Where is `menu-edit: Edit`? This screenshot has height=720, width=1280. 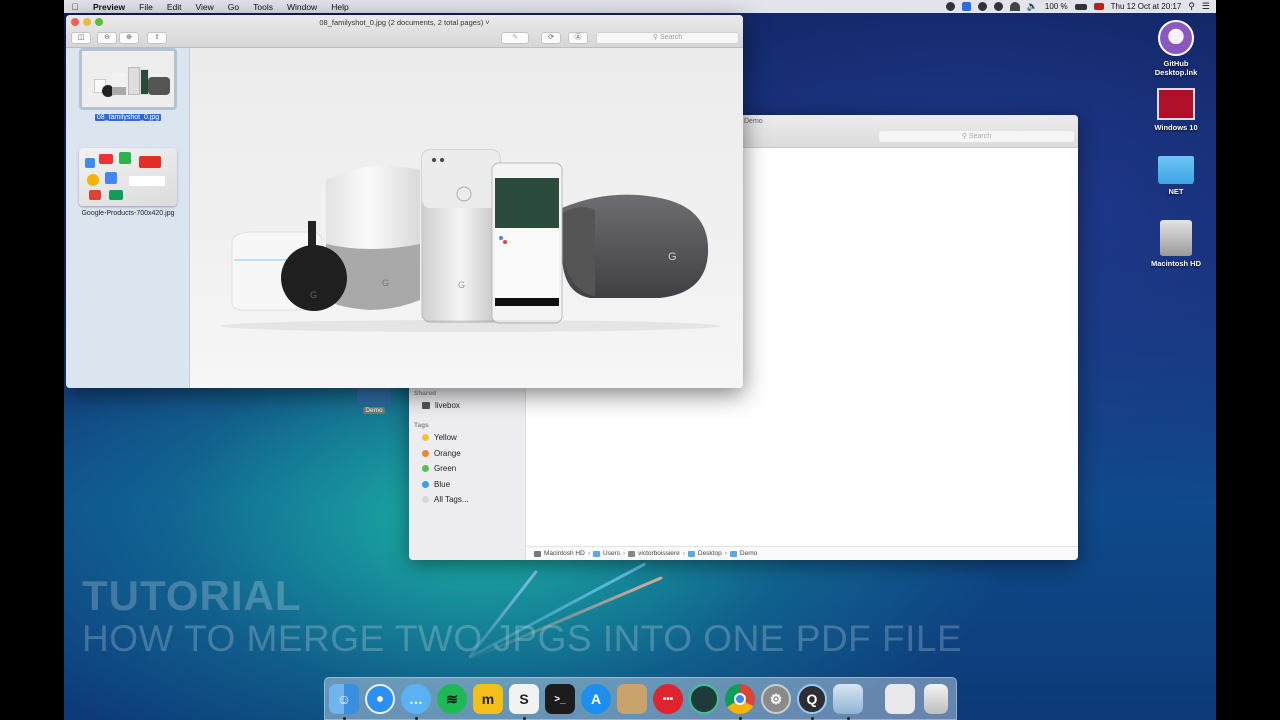
menu-edit: Edit is located at coordinates (174, 7).